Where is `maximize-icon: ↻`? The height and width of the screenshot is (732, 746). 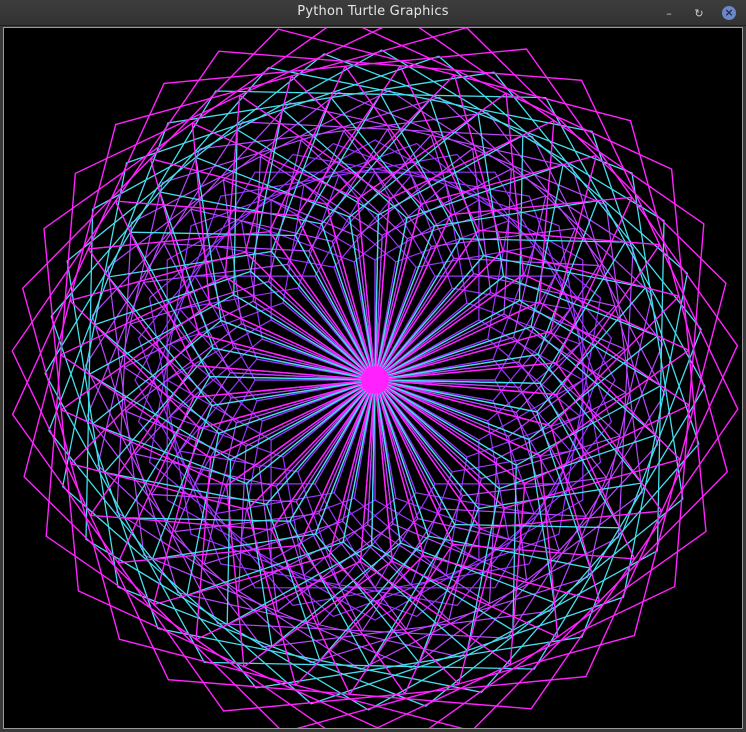 maximize-icon: ↻ is located at coordinates (699, 13).